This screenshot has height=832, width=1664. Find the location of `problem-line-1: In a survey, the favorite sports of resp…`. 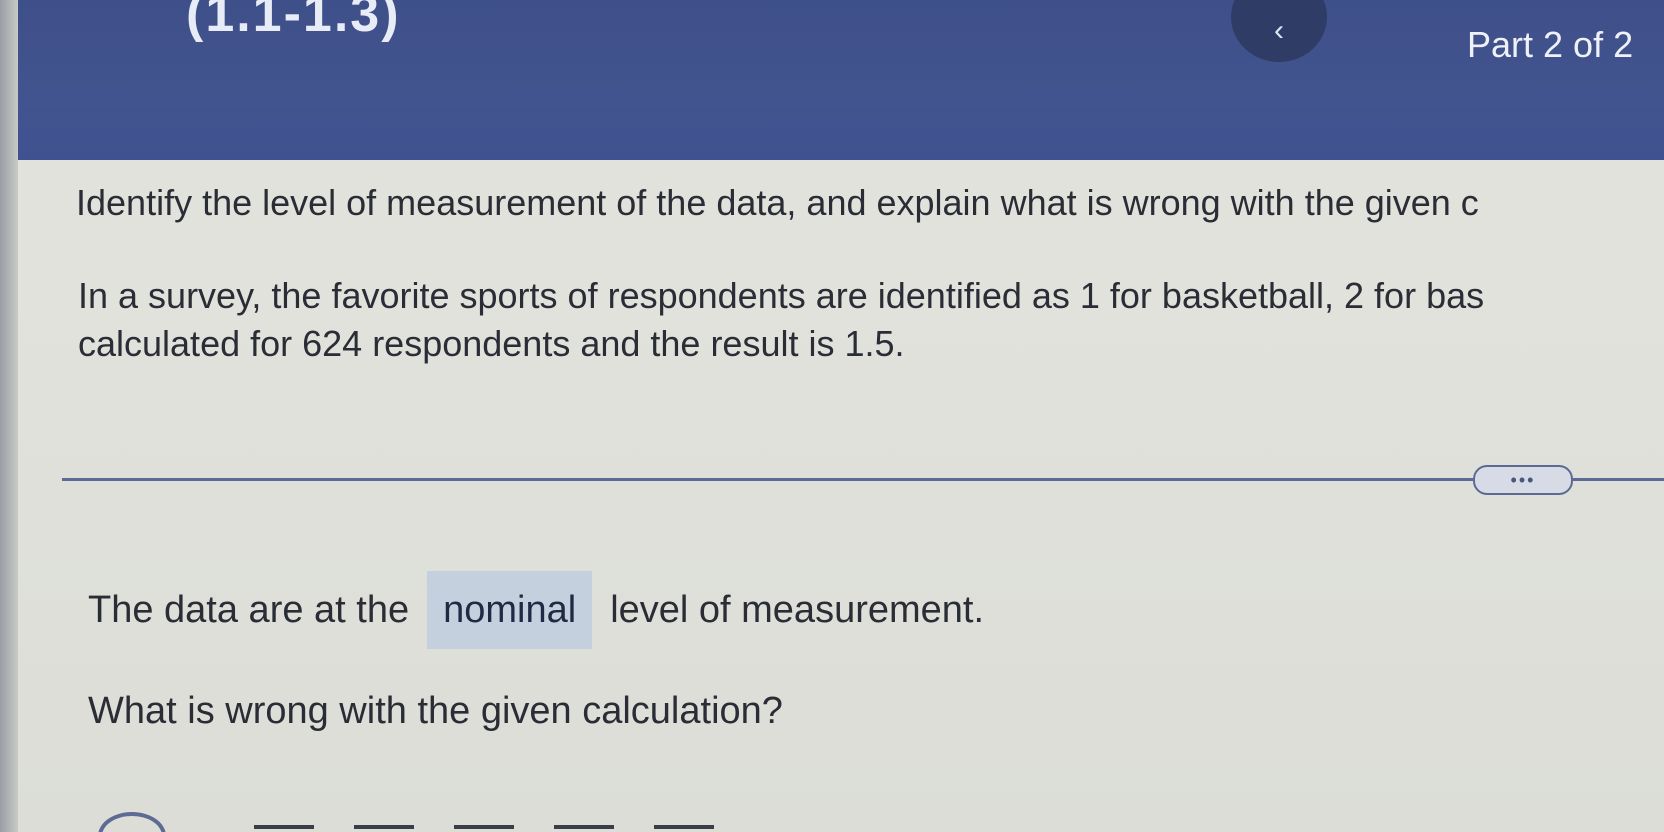

problem-line-1: In a survey, the favorite sports of resp… is located at coordinates (781, 295).